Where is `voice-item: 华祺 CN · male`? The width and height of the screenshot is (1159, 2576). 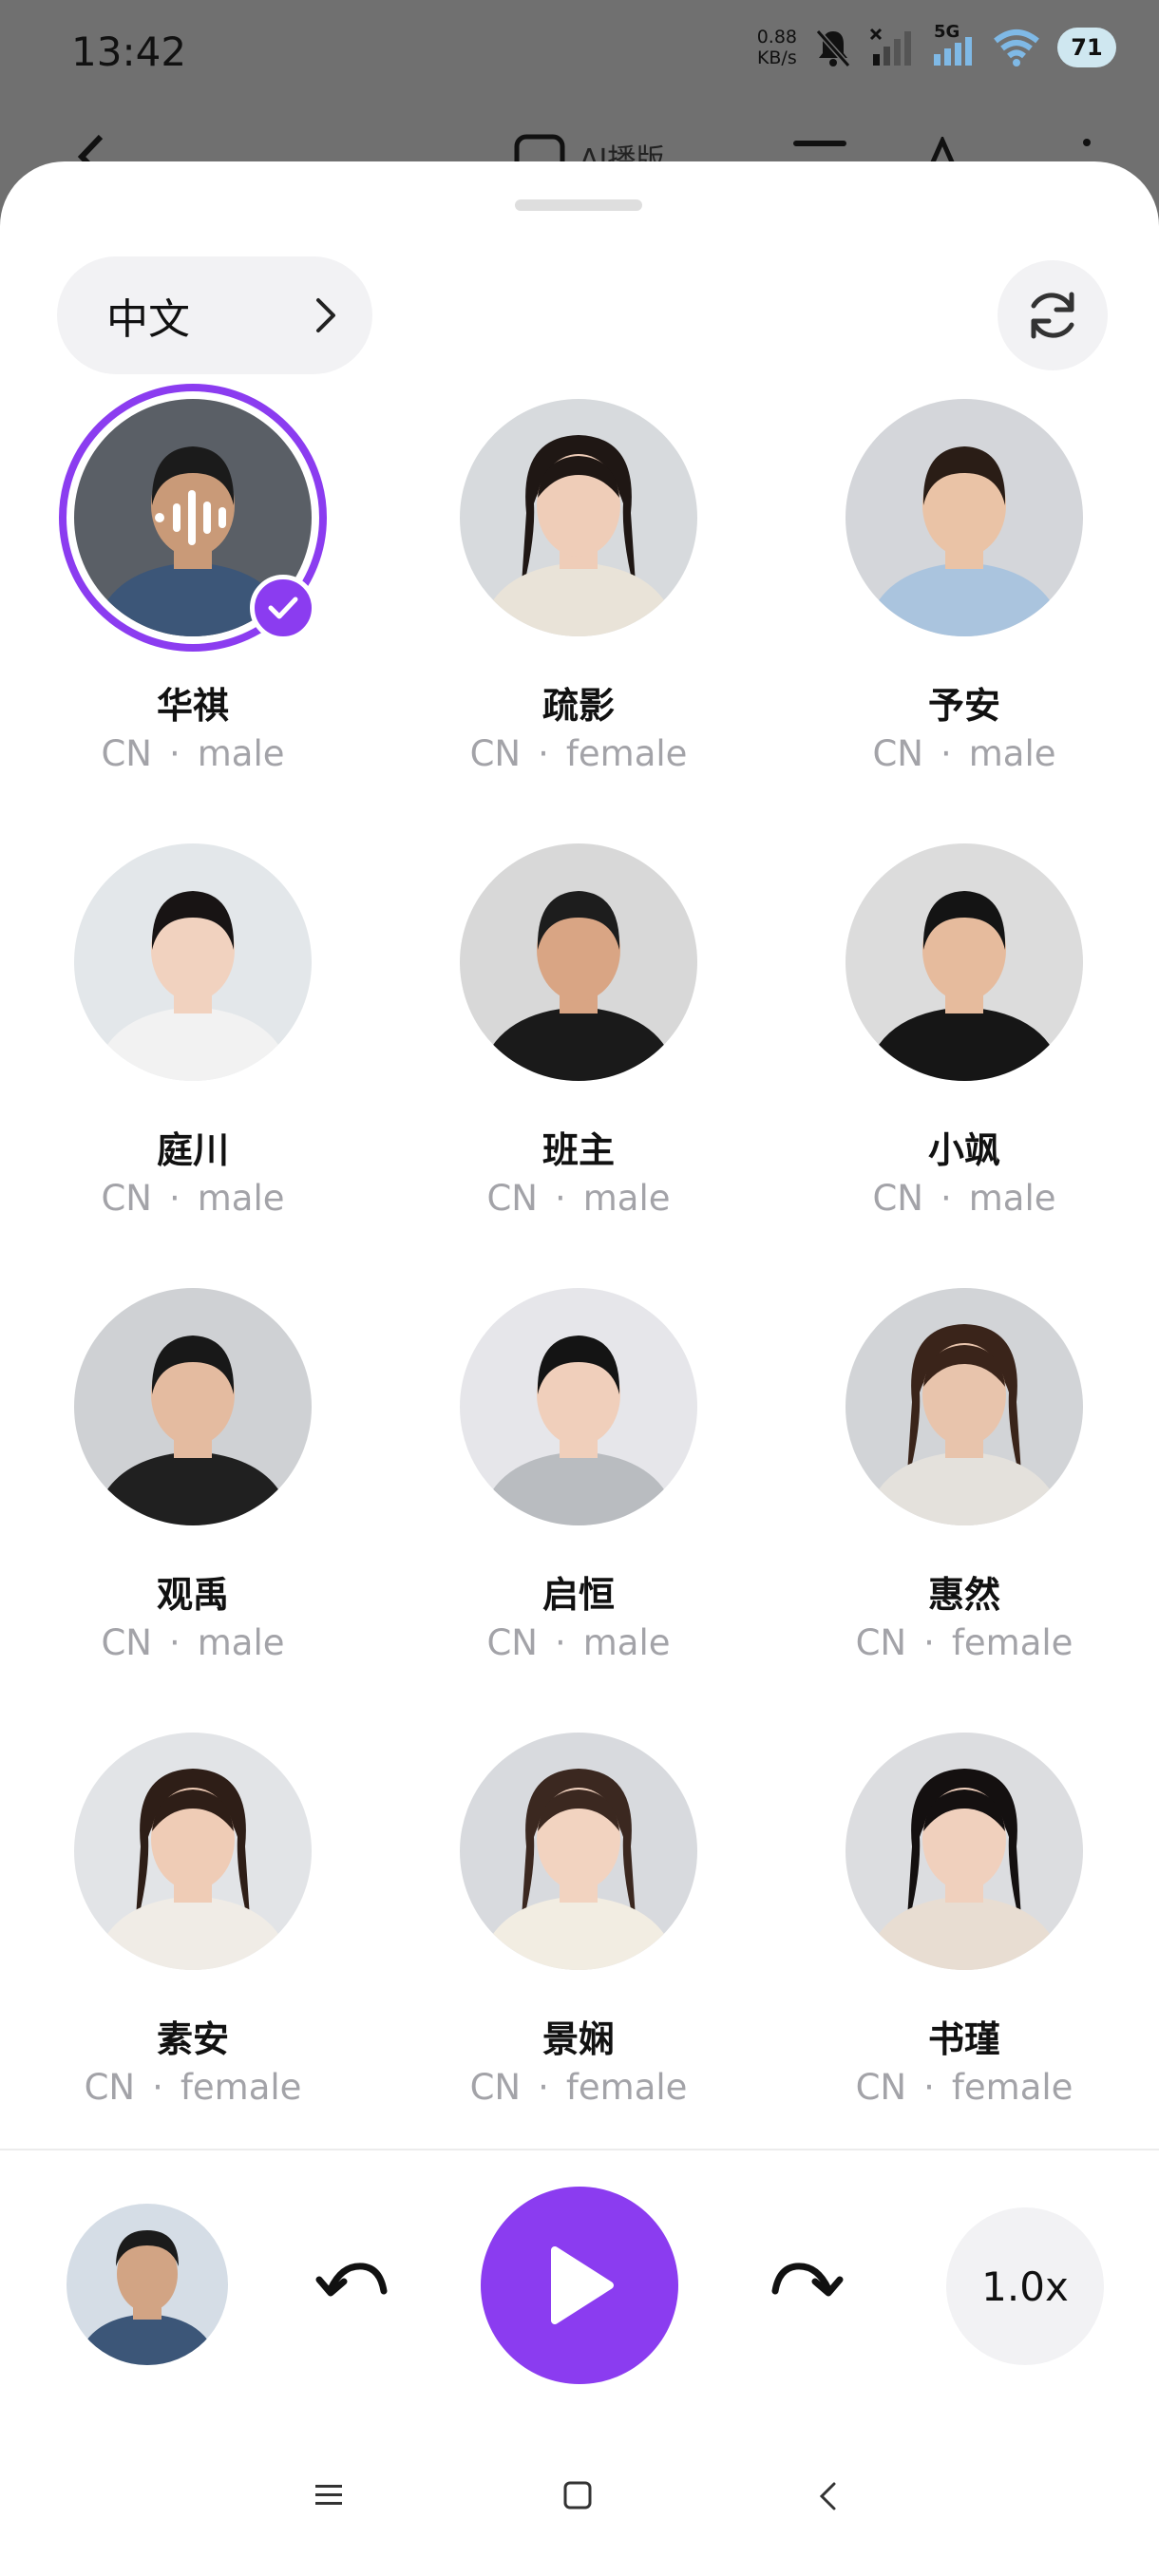
voice-item: 华祺 CN · male is located at coordinates (193, 579).